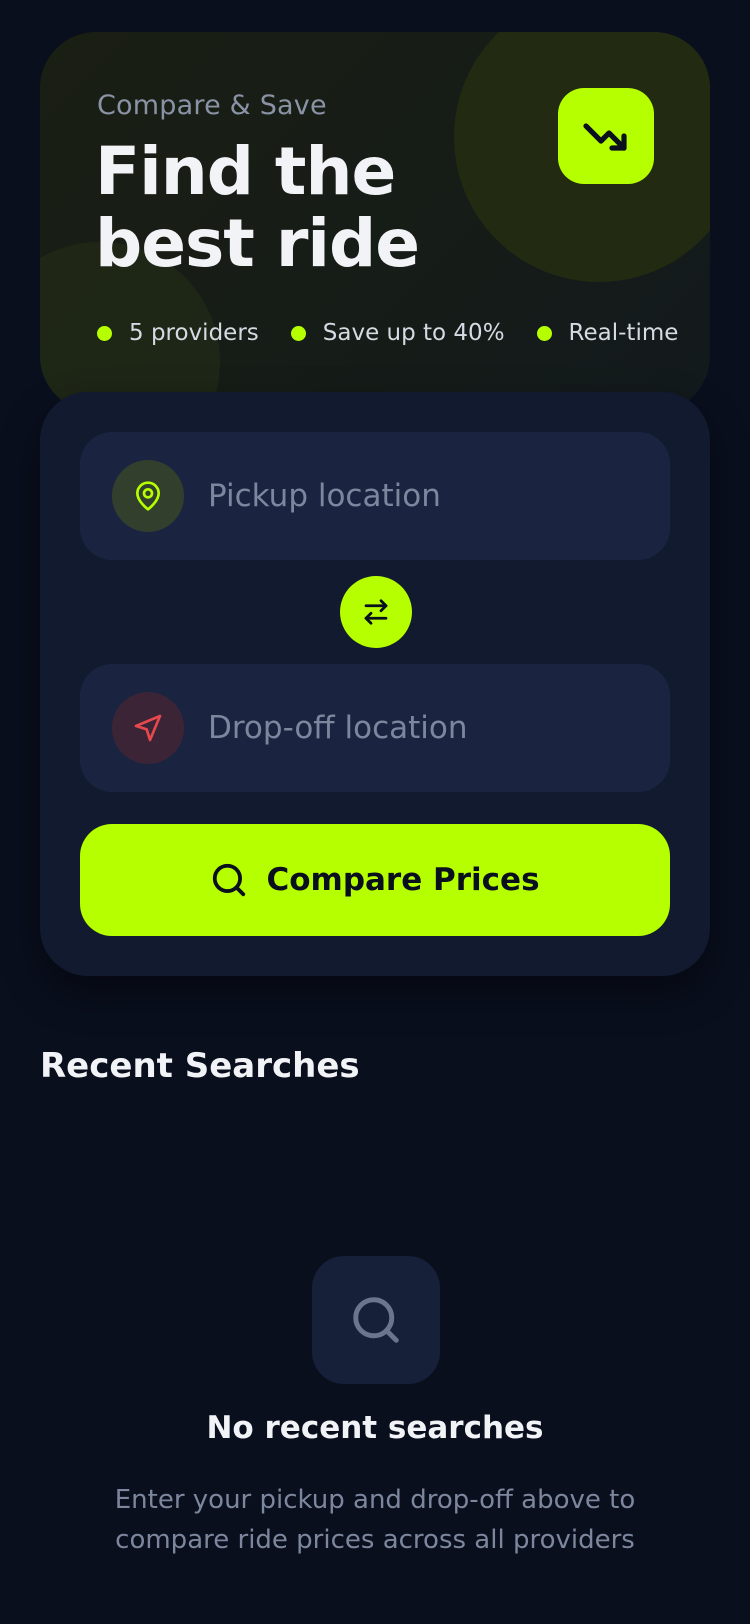  I want to click on pickup-icon-wrap, so click(148, 496).